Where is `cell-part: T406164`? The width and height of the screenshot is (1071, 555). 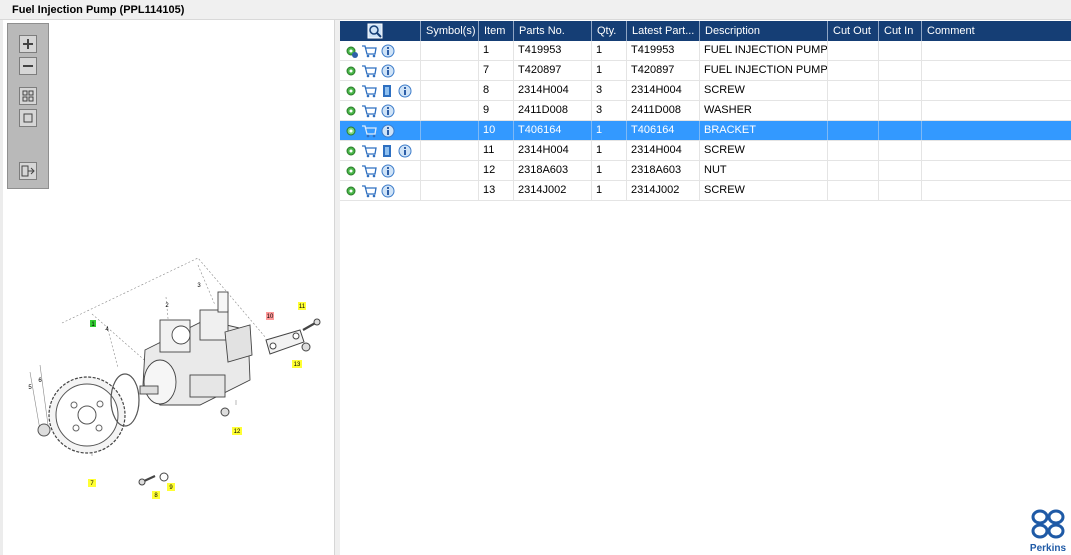 cell-part: T406164 is located at coordinates (552, 130).